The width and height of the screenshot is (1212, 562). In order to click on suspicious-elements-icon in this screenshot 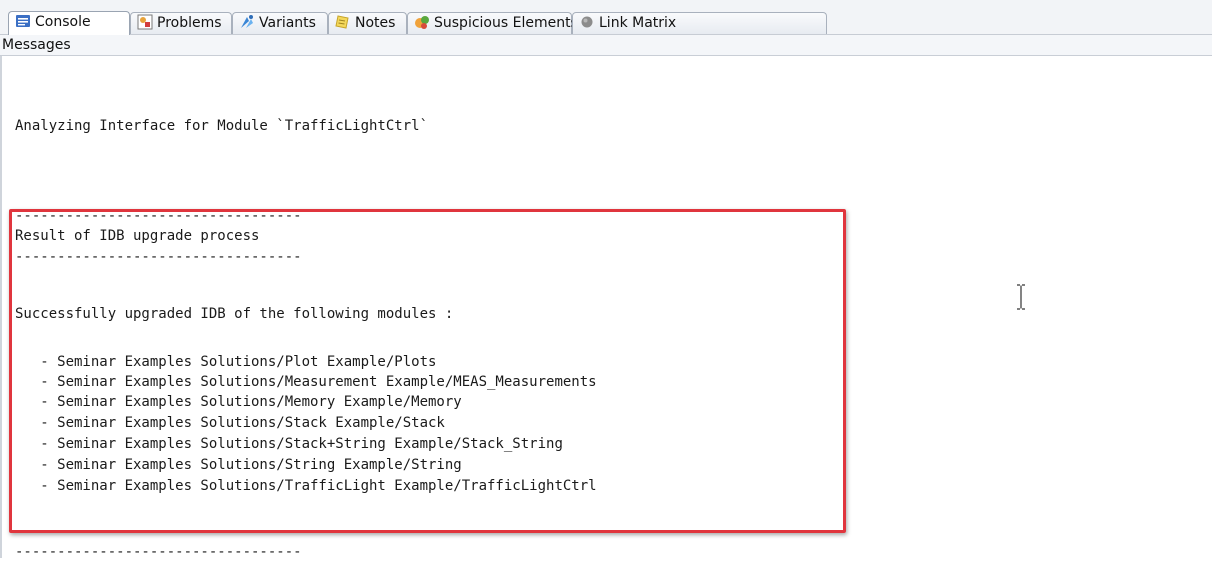, I will do `click(422, 22)`.